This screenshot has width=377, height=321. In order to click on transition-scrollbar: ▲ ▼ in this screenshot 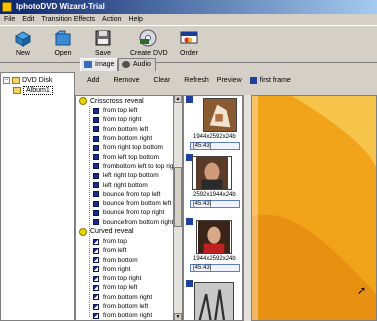, I will do `click(177, 208)`.